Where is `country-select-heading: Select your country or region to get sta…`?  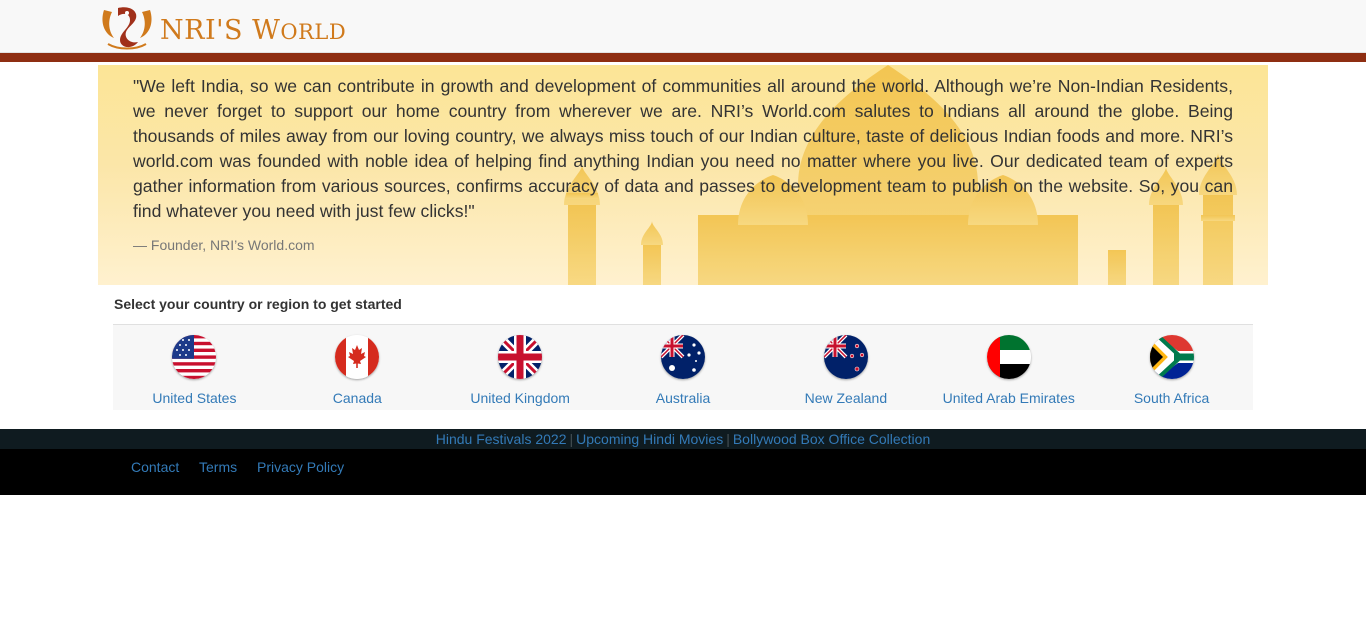
country-select-heading: Select your country or region to get sta… is located at coordinates (258, 304).